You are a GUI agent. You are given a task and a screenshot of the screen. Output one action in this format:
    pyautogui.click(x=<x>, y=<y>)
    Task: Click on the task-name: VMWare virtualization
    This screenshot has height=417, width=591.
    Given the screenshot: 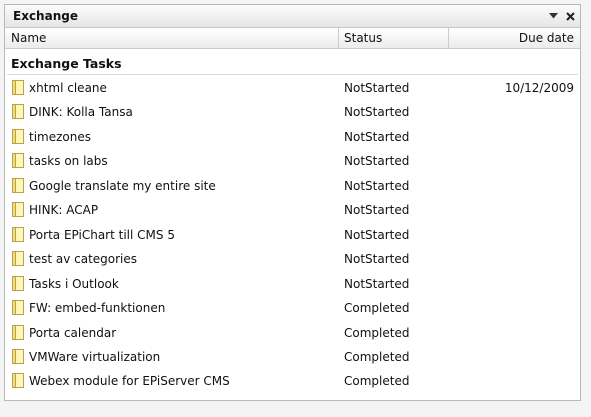 What is the action you would take?
    pyautogui.click(x=95, y=356)
    